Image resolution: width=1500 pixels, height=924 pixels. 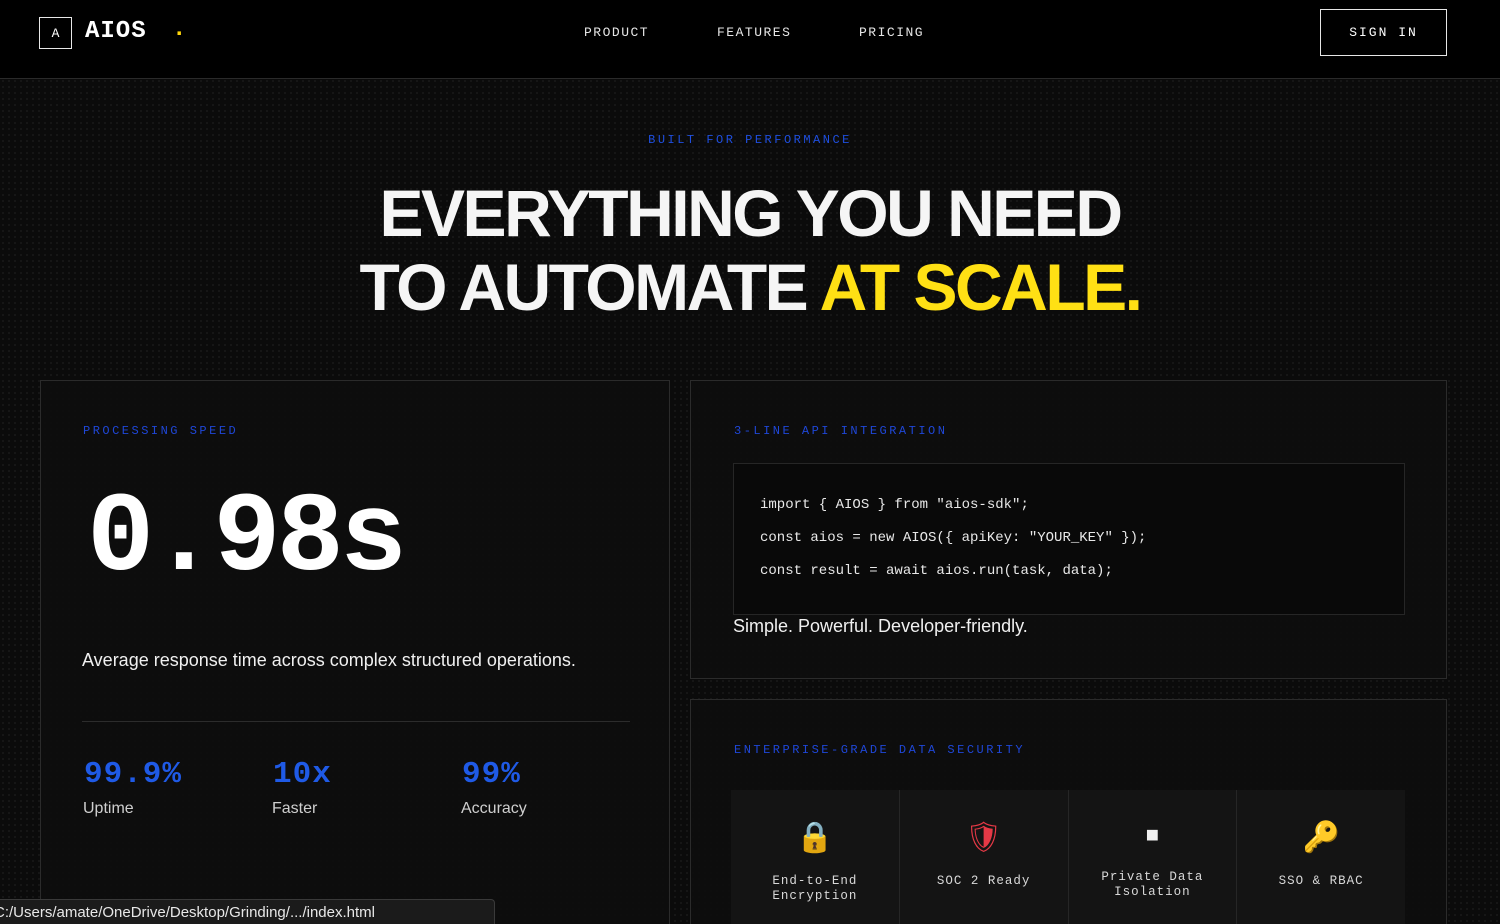 What do you see at coordinates (108, 808) in the screenshot?
I see `stat-uptime-label: Uptime` at bounding box center [108, 808].